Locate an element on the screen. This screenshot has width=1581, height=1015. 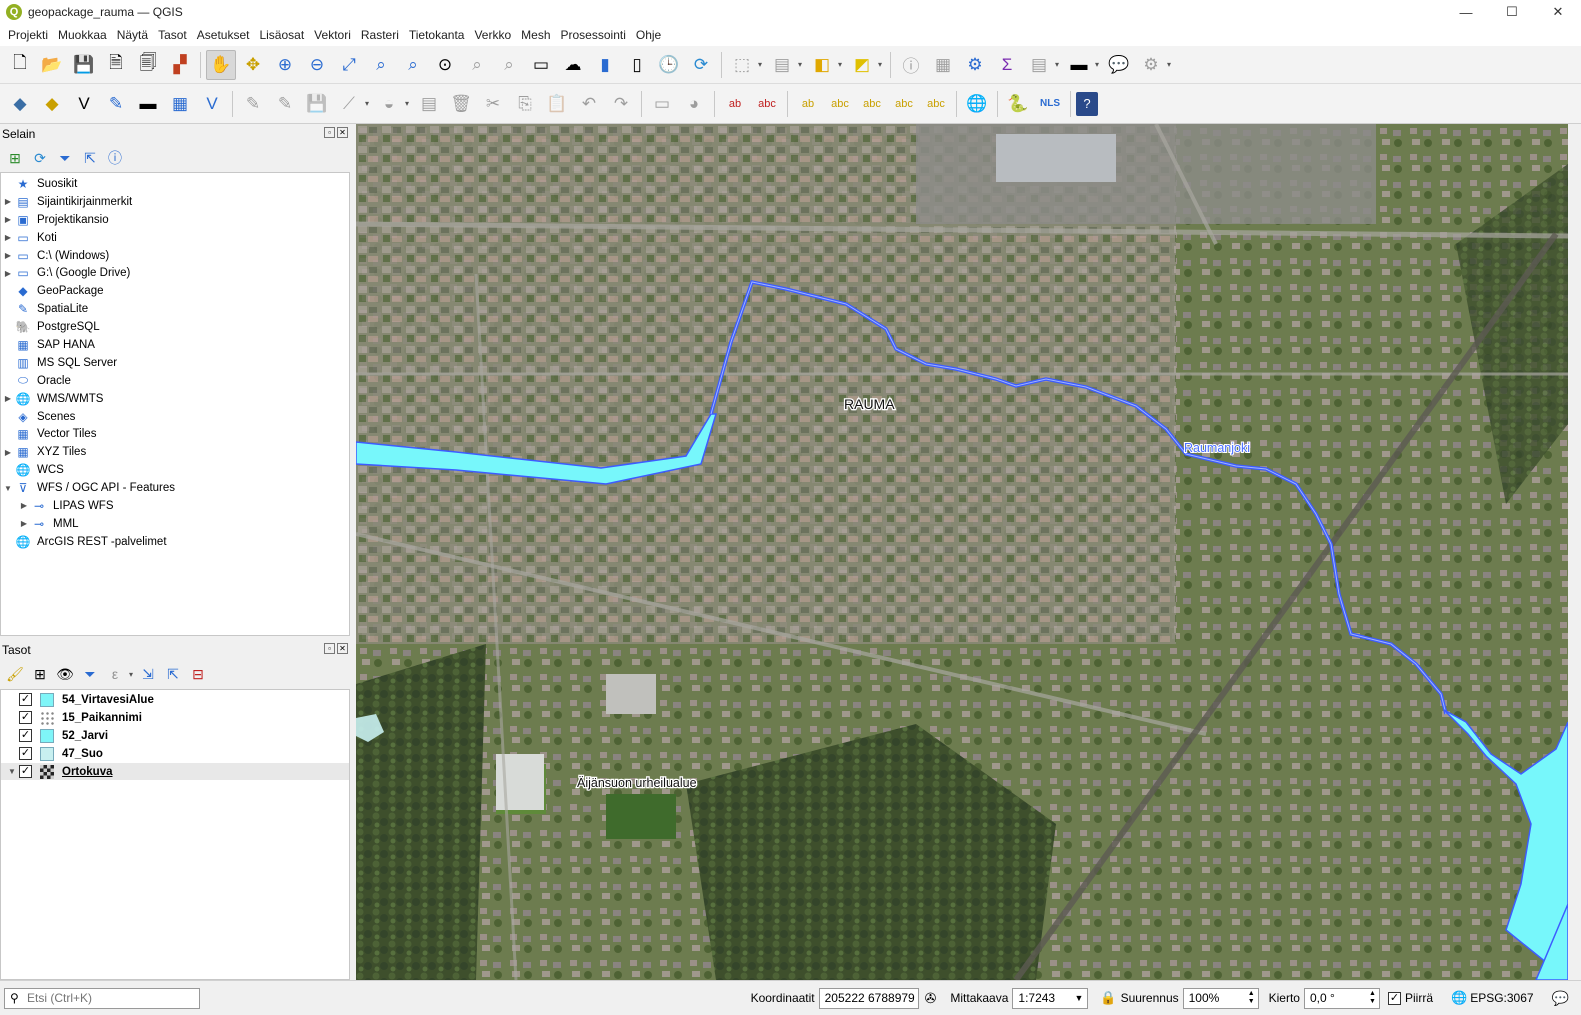
python-console-icon: 🐍 is located at coordinates (1018, 104).